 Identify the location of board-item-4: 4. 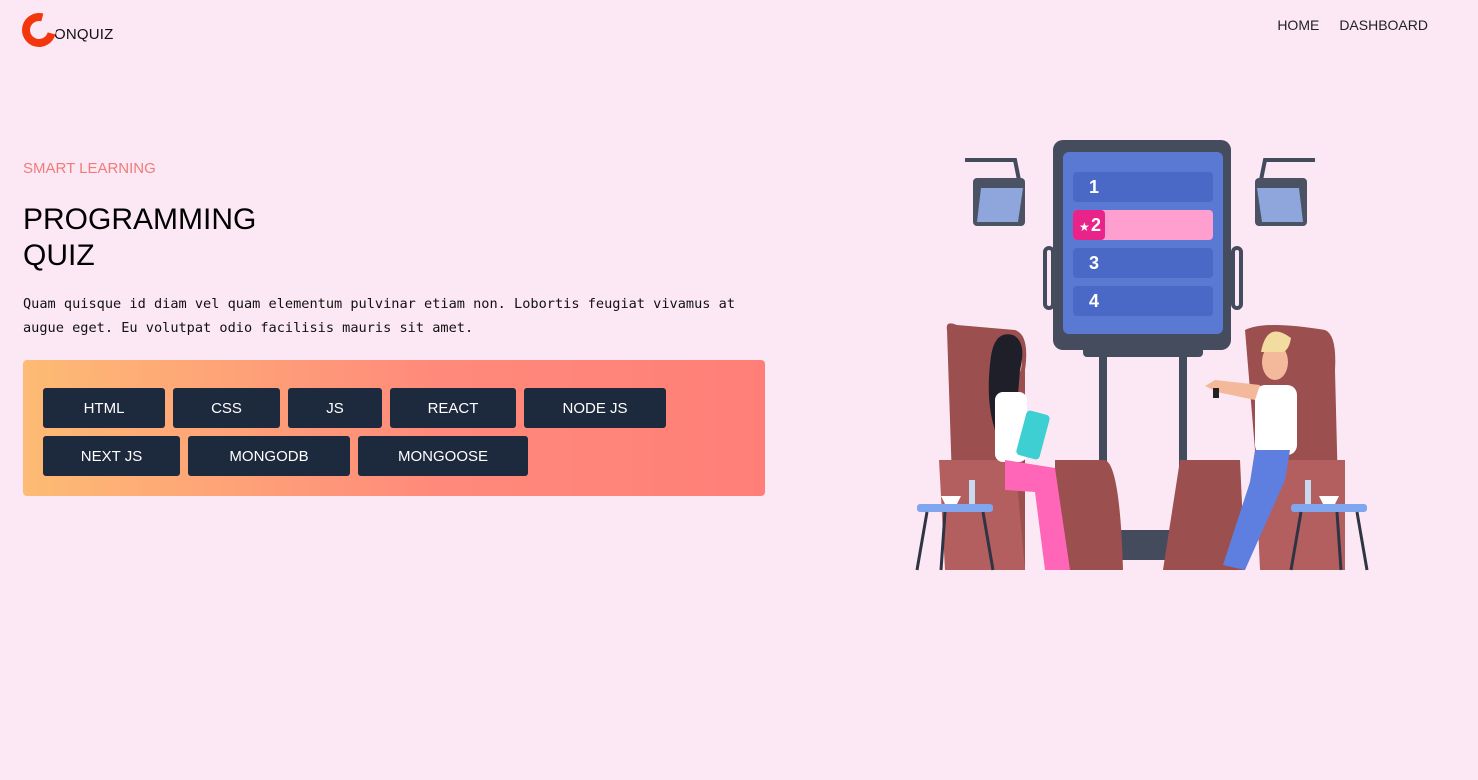
(1094, 301).